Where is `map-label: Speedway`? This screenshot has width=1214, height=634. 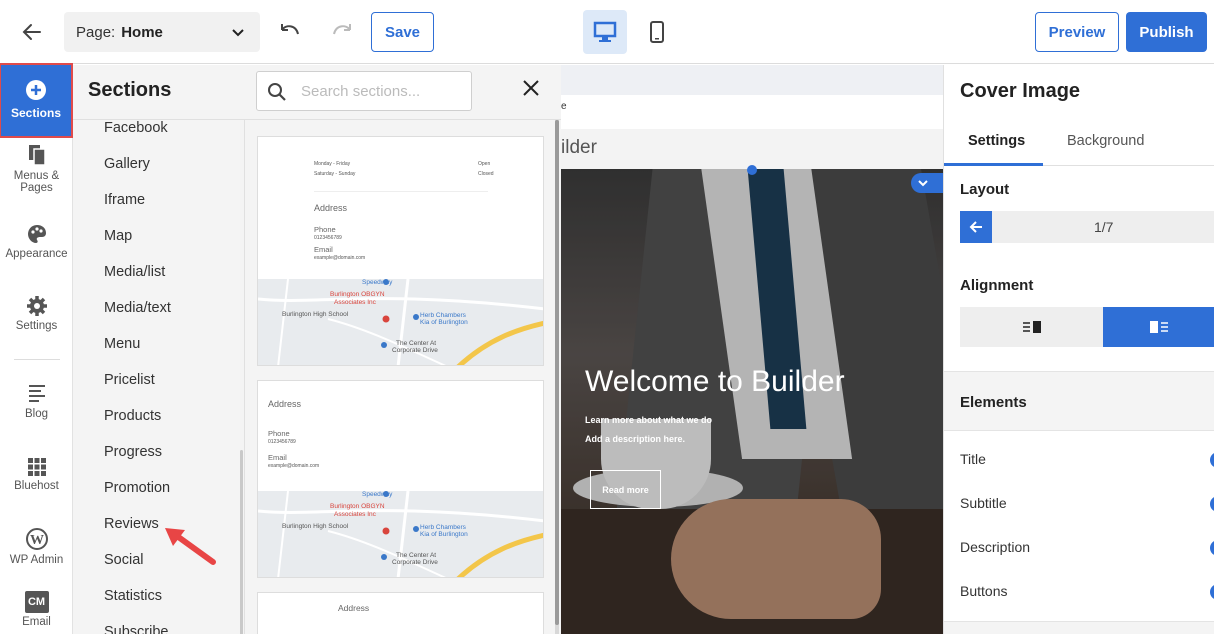 map-label: Speedway is located at coordinates (377, 494).